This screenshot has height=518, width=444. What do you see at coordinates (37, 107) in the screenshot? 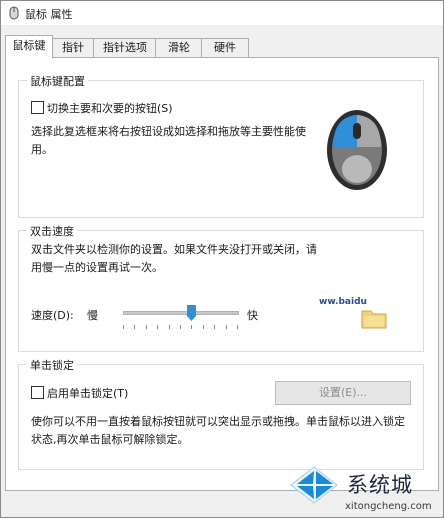
I see `switch-buttons-checkbox` at bounding box center [37, 107].